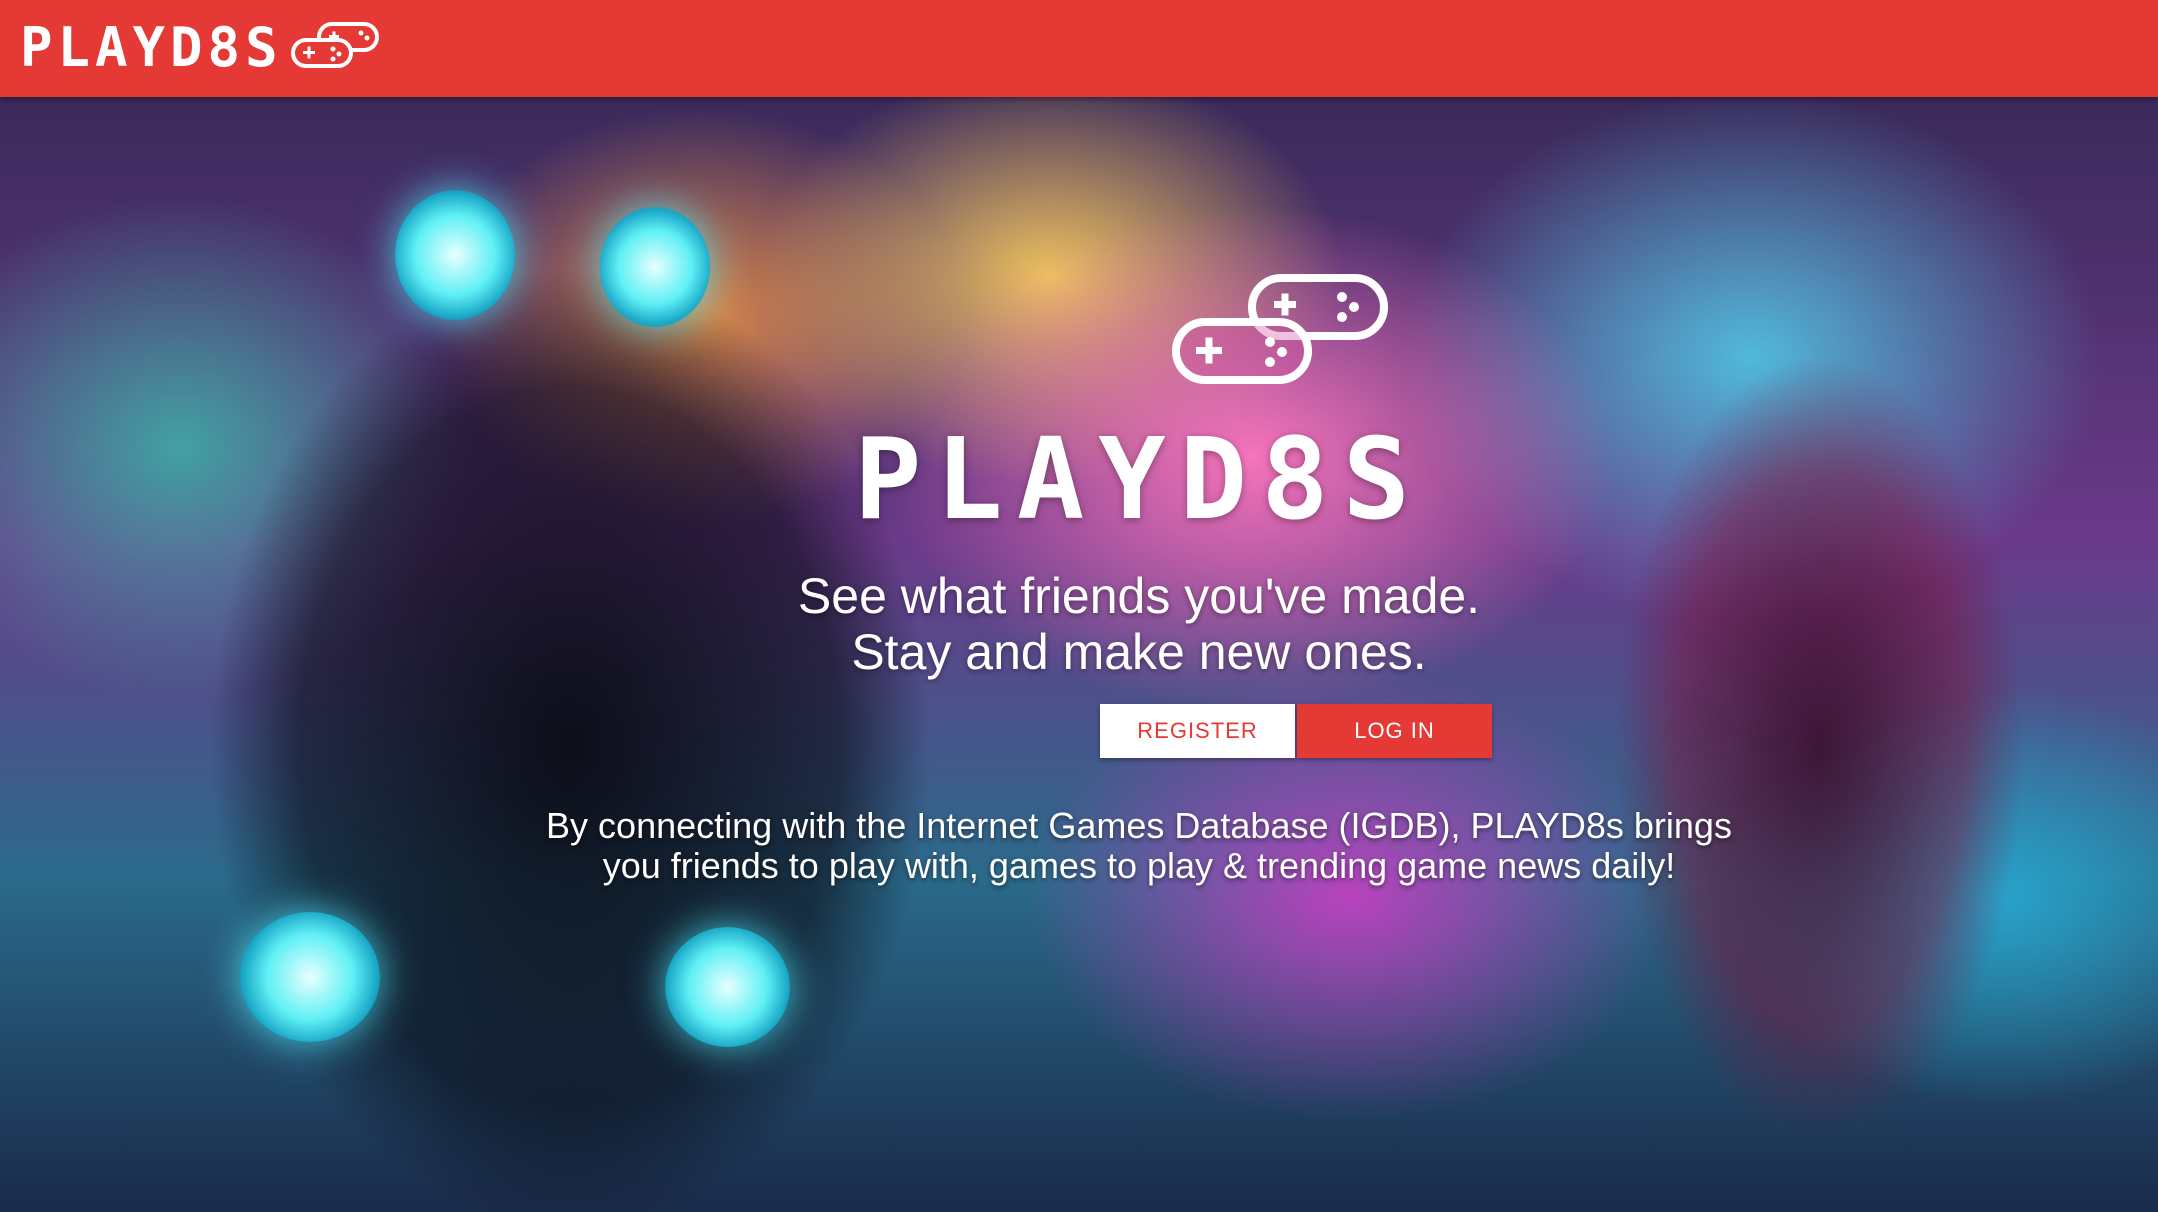 Image resolution: width=2158 pixels, height=1212 pixels. What do you see at coordinates (1394, 731) in the screenshot?
I see `login-button: LOG IN` at bounding box center [1394, 731].